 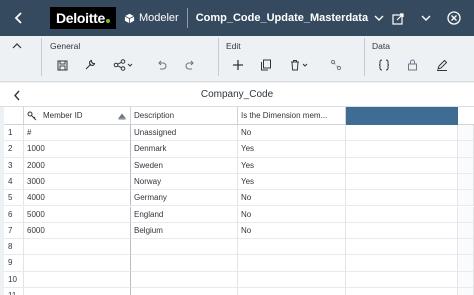 I want to click on new-column-header, so click(x=402, y=116).